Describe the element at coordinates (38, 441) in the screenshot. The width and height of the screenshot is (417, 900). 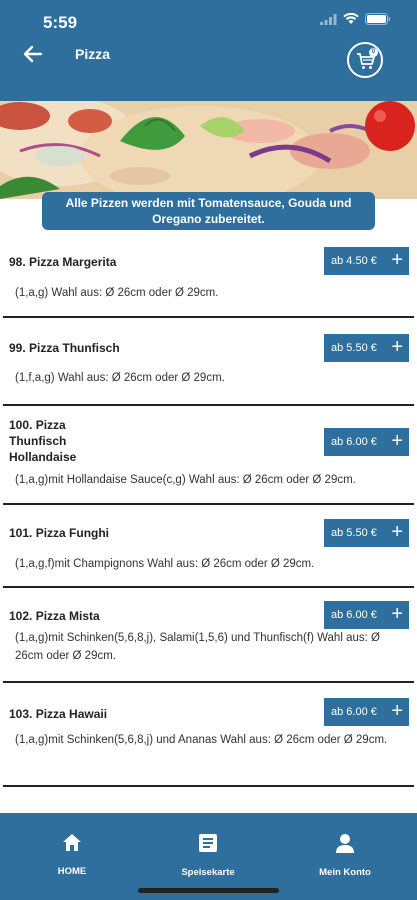
I see `item-name-line: Thunfisch` at that location.